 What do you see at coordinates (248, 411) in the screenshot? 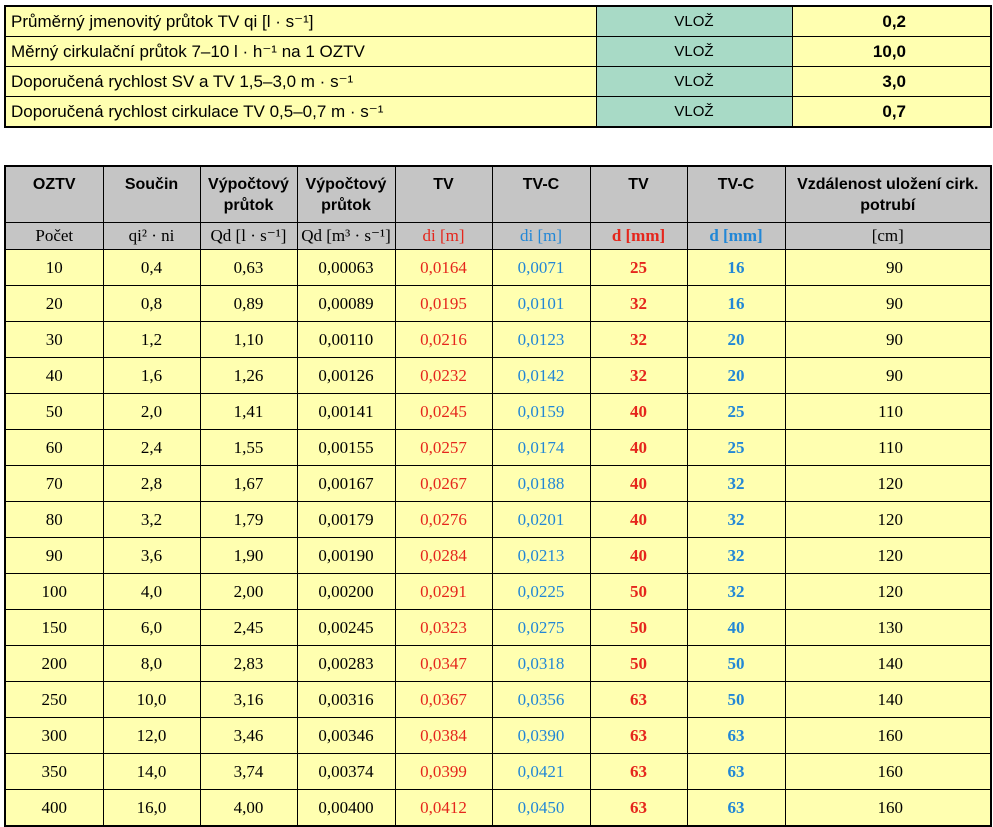
I see `cell-vypoctovy-prutok-ls: 1,41` at bounding box center [248, 411].